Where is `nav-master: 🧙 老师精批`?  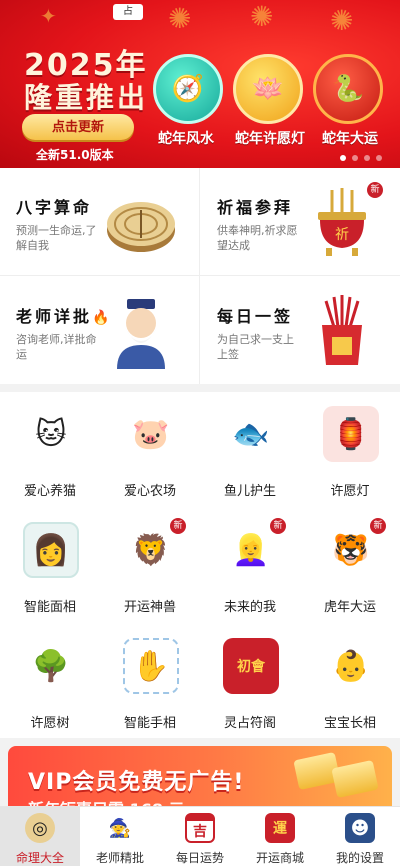
nav-master: 🧙 老师精批 is located at coordinates (120, 836).